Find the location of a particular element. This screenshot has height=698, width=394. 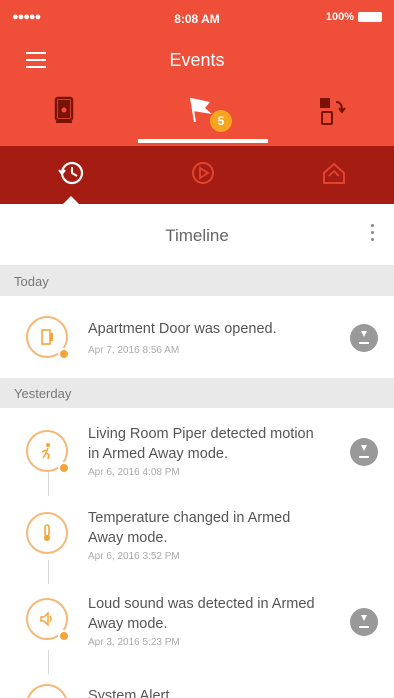

section-label: Yesterday is located at coordinates (43, 393).